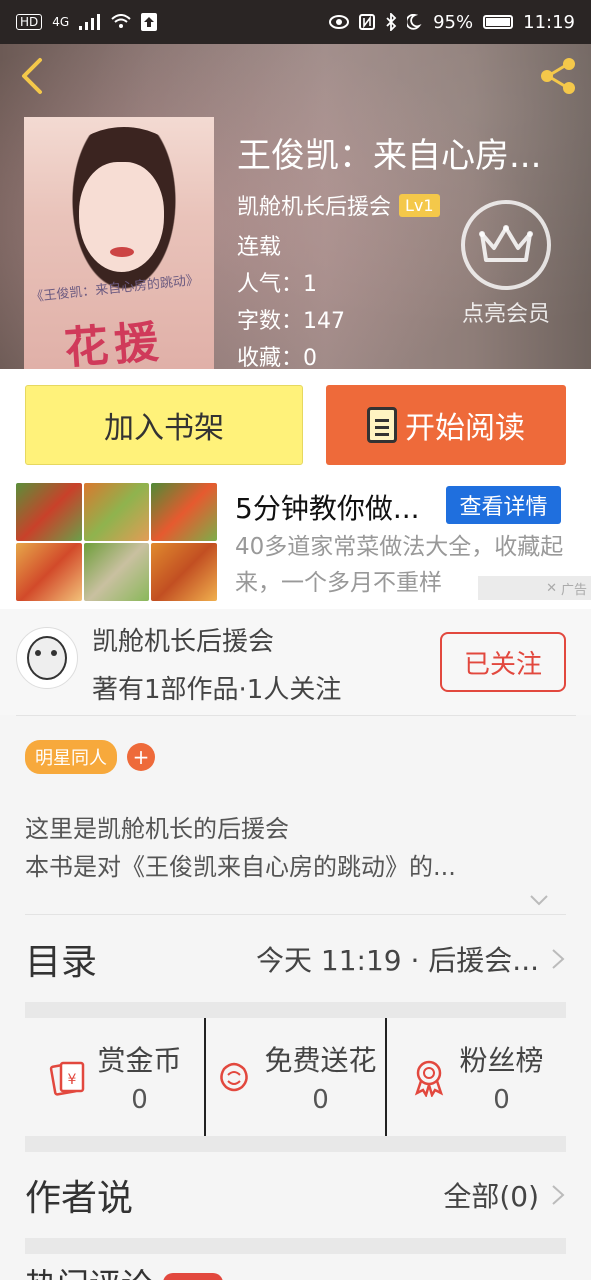 This screenshot has height=1280, width=591. What do you see at coordinates (503, 505) in the screenshot?
I see `ad-details-button: 查看详情` at bounding box center [503, 505].